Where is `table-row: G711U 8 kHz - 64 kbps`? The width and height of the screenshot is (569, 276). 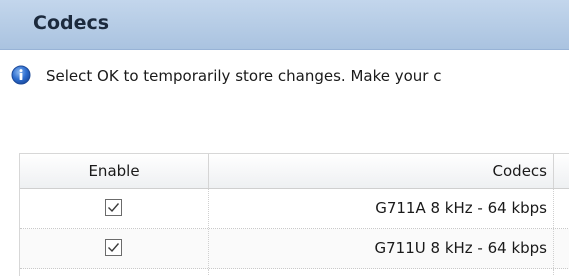 table-row: G711U 8 kHz - 64 kbps is located at coordinates (294, 249).